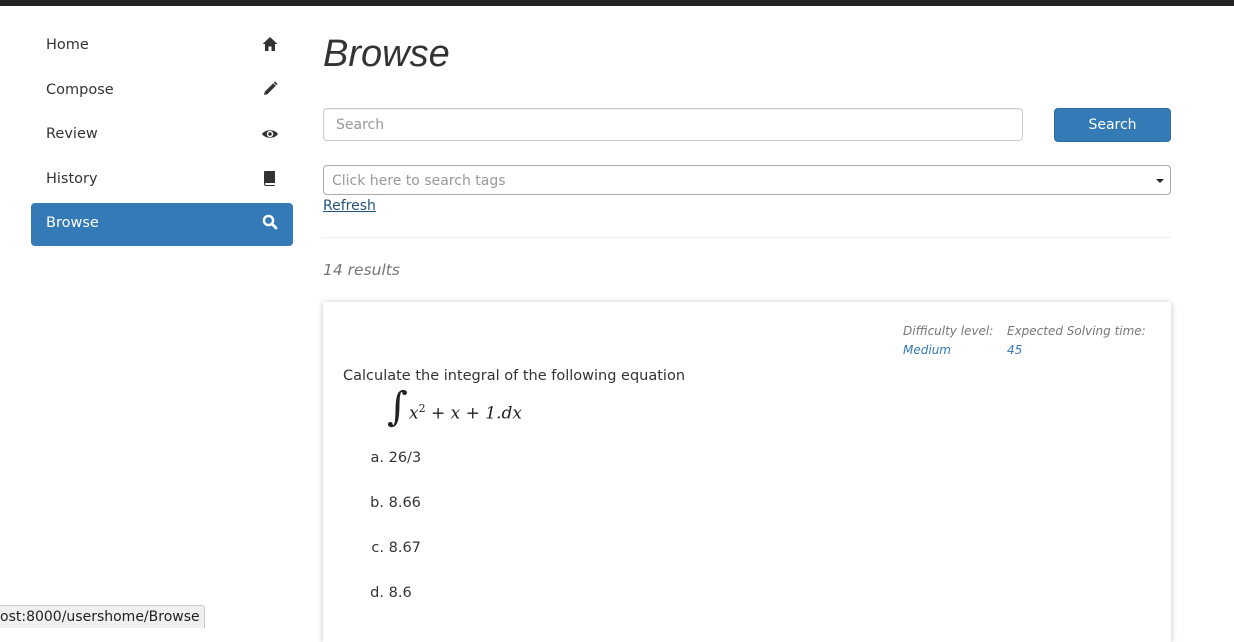 Image resolution: width=1234 pixels, height=642 pixels. I want to click on answer-option: a. 26/3, so click(394, 472).